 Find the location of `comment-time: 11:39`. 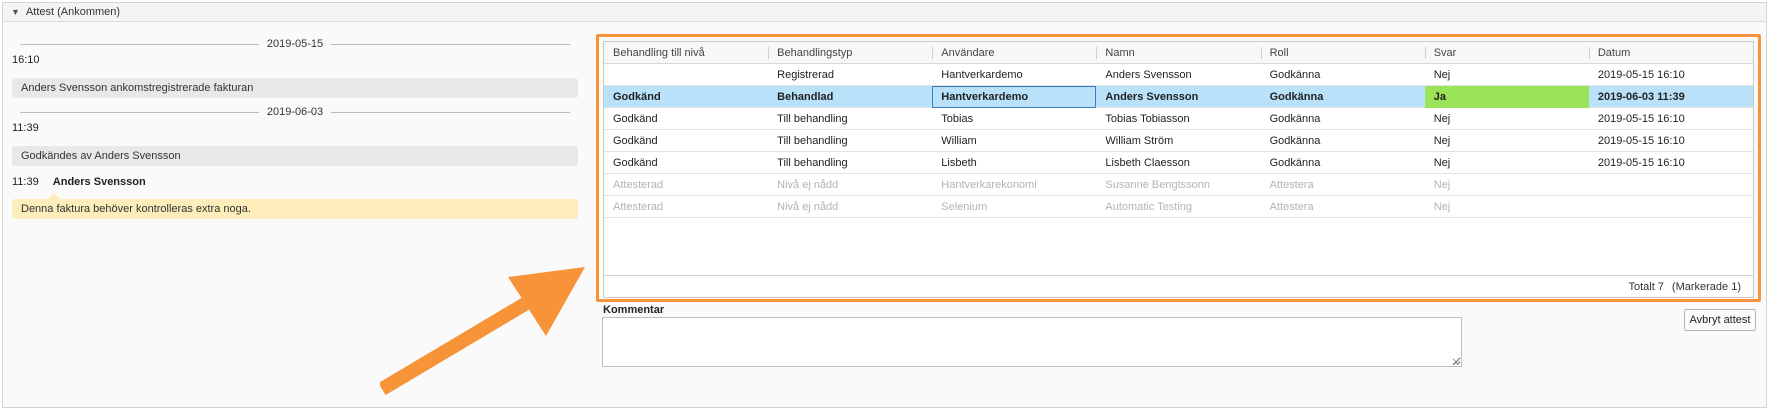

comment-time: 11:39 is located at coordinates (25, 182).